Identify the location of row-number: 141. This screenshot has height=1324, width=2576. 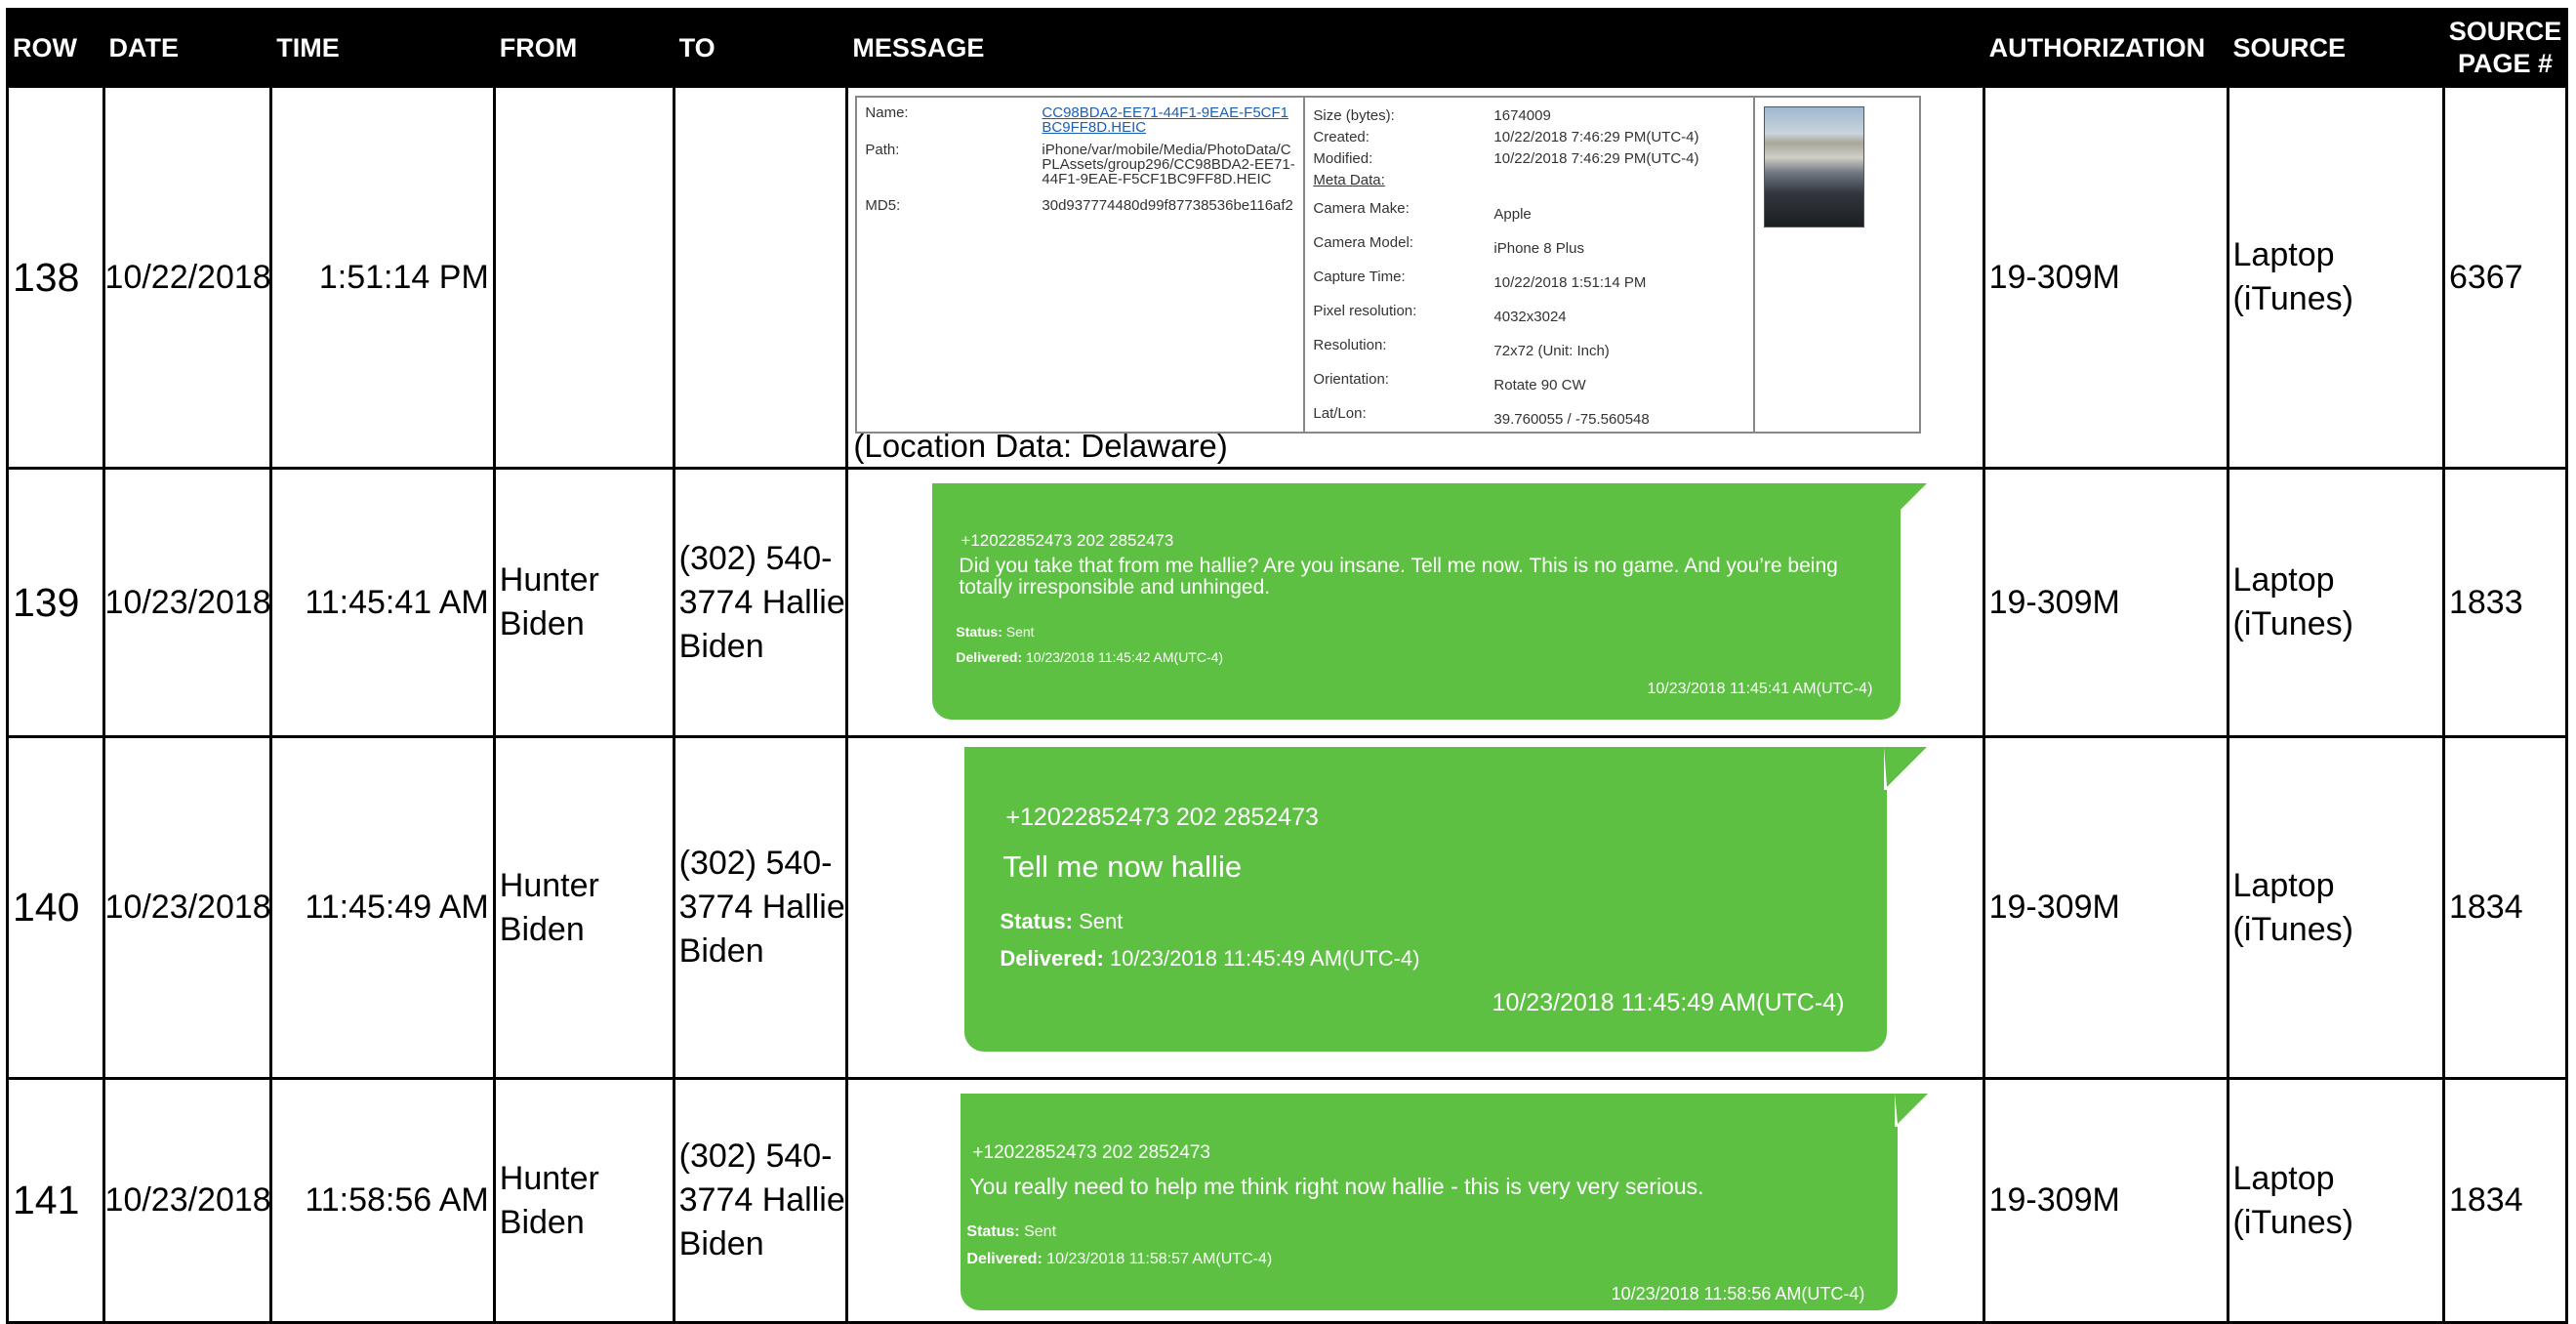
(55, 1200).